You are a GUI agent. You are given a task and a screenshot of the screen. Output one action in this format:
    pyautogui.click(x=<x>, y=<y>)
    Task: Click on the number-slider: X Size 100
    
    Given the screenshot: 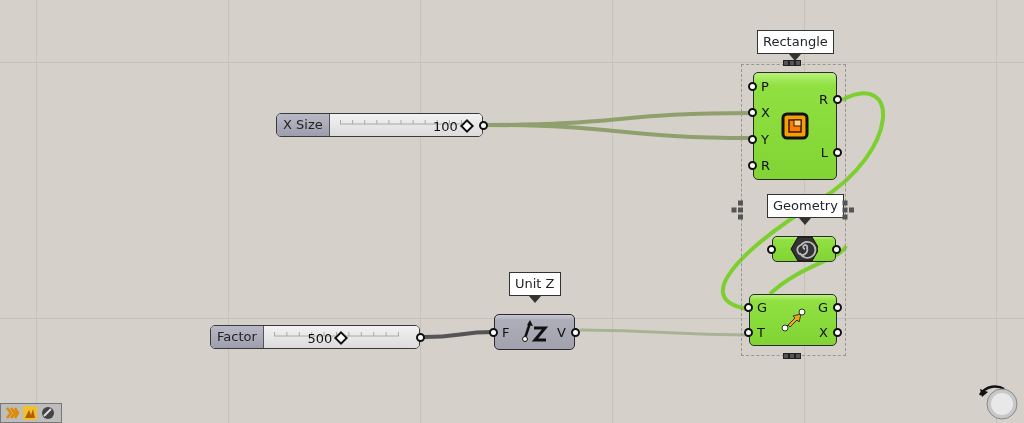 What is the action you would take?
    pyautogui.click(x=379, y=125)
    